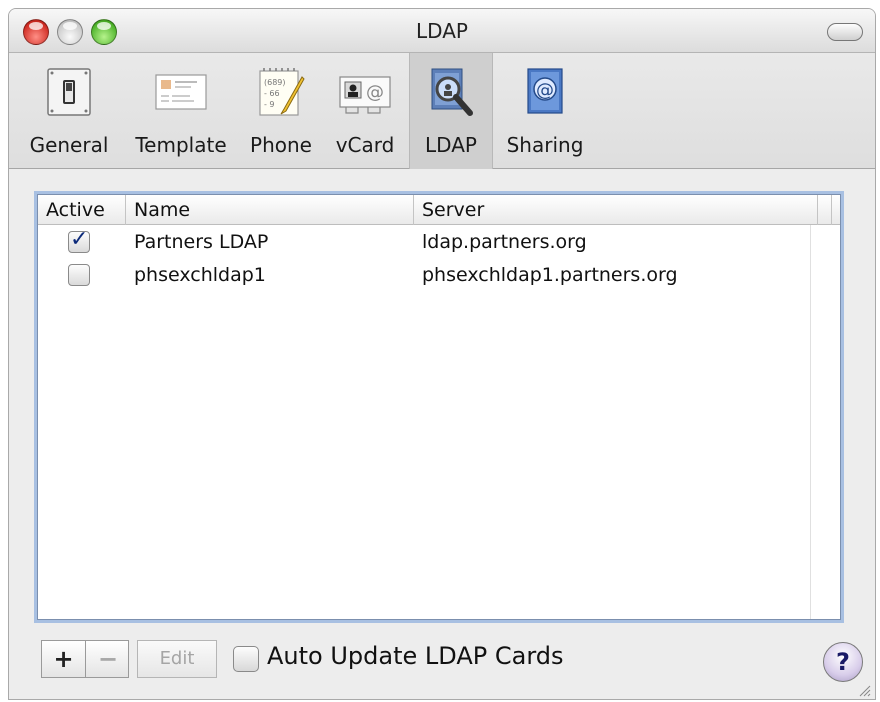  I want to click on column-header-server: Server, so click(616, 210).